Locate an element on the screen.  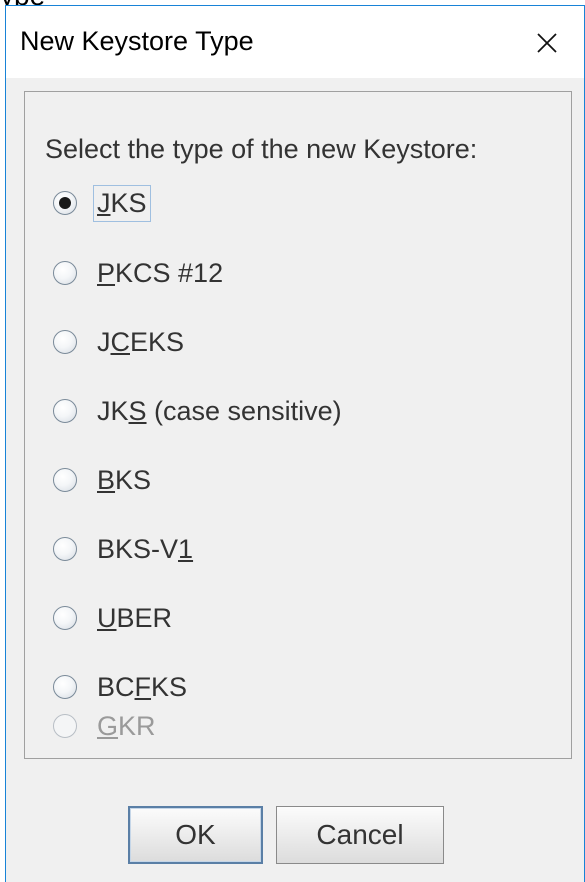
radio-option-pkcs12: PKCS #12 is located at coordinates (140, 273).